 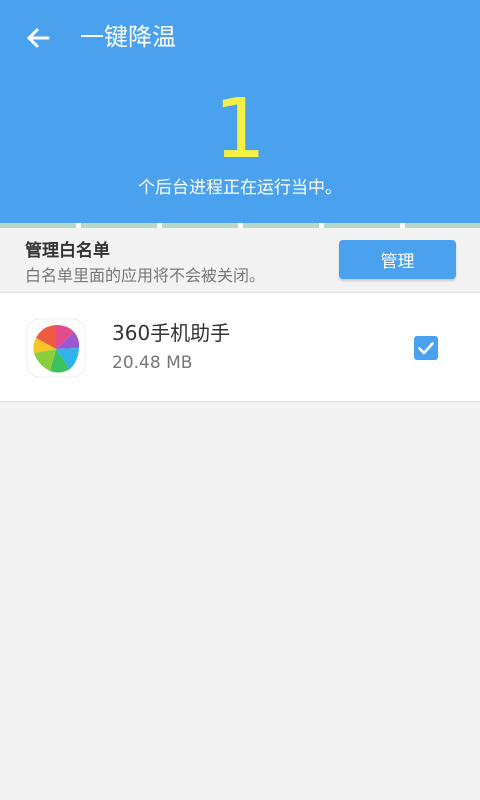 I want to click on app-size: 20.48 MB, so click(x=152, y=363).